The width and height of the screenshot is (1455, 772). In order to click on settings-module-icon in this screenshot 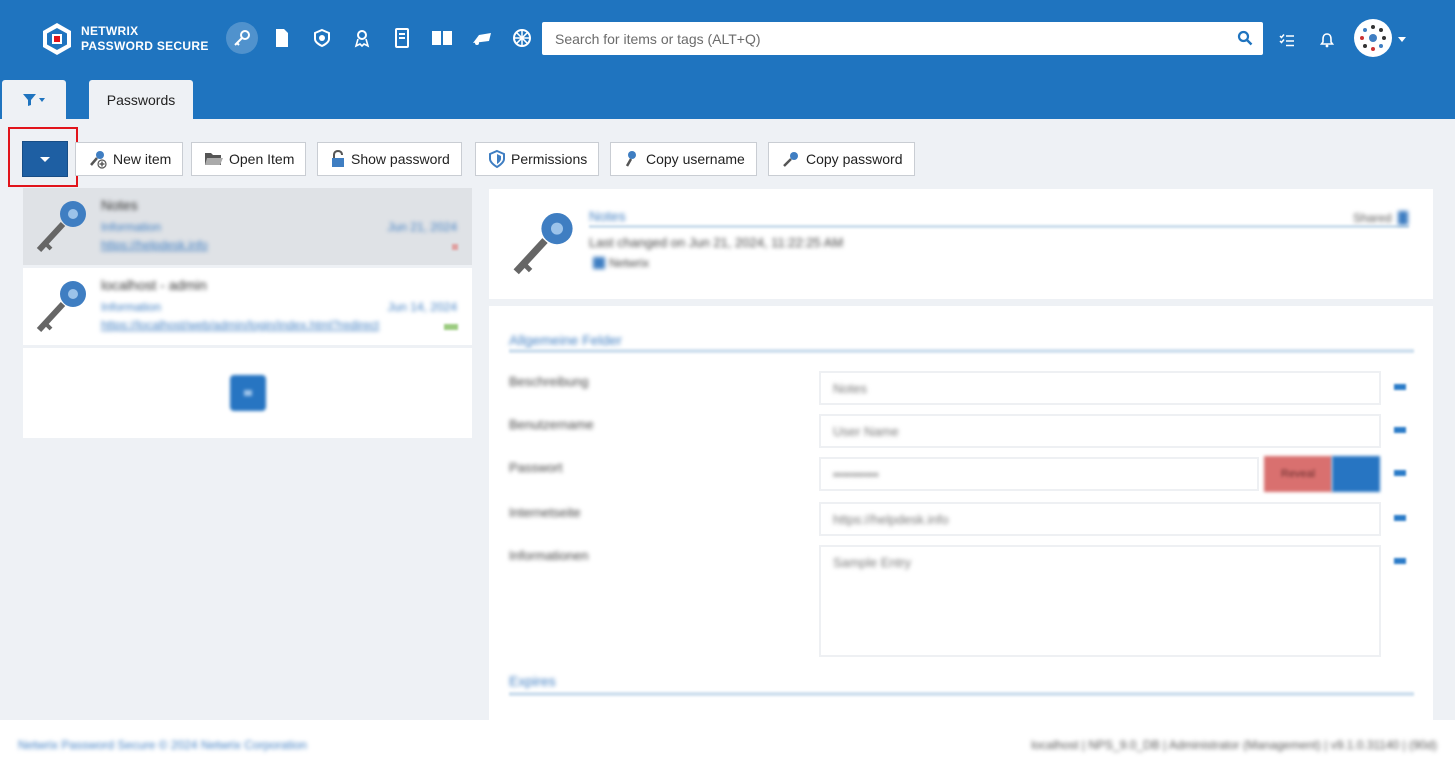, I will do `click(522, 38)`.